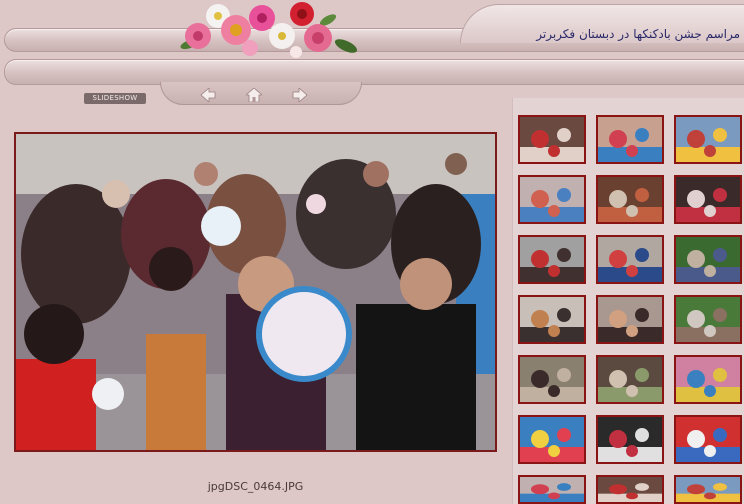 The height and width of the screenshot is (504, 744). Describe the element at coordinates (255, 486) in the screenshot. I see `photo-caption: jpgDSC_0464.JPG` at that location.